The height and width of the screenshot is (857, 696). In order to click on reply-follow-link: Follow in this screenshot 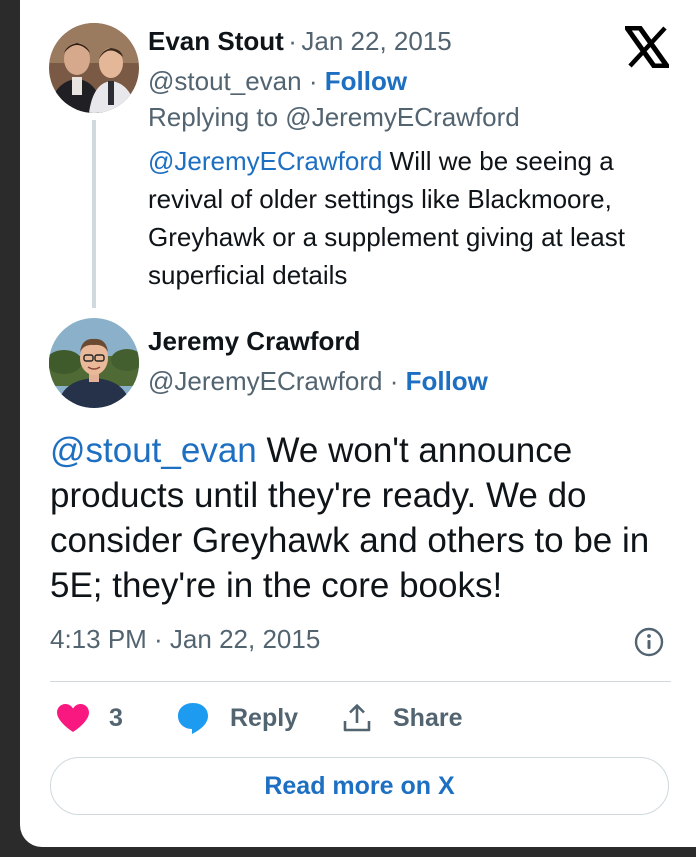, I will do `click(366, 81)`.